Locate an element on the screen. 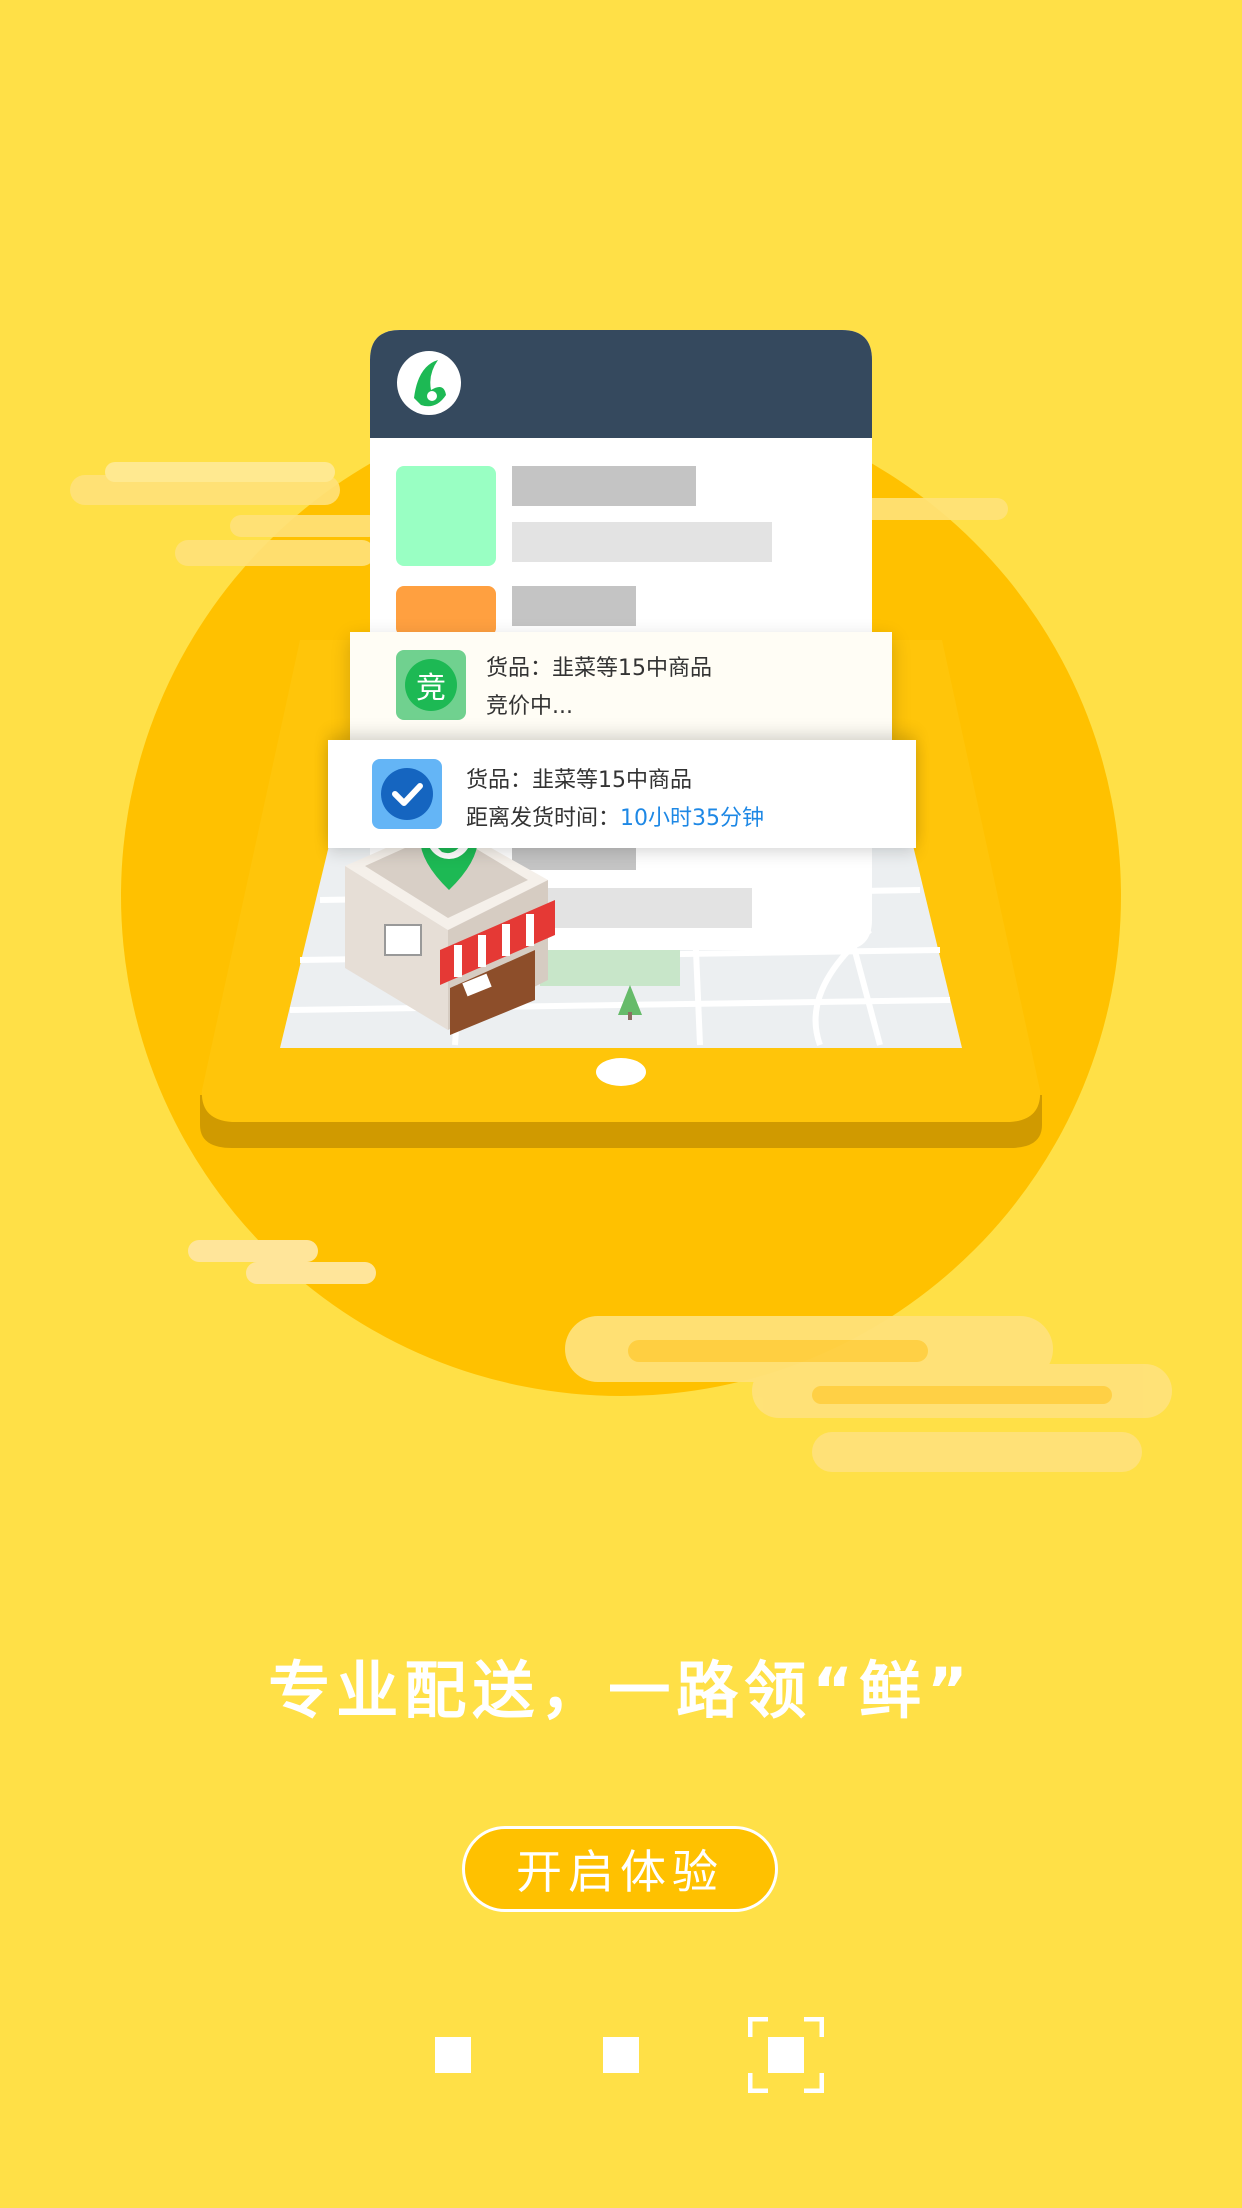  cloud-right-top is located at coordinates (934, 509).